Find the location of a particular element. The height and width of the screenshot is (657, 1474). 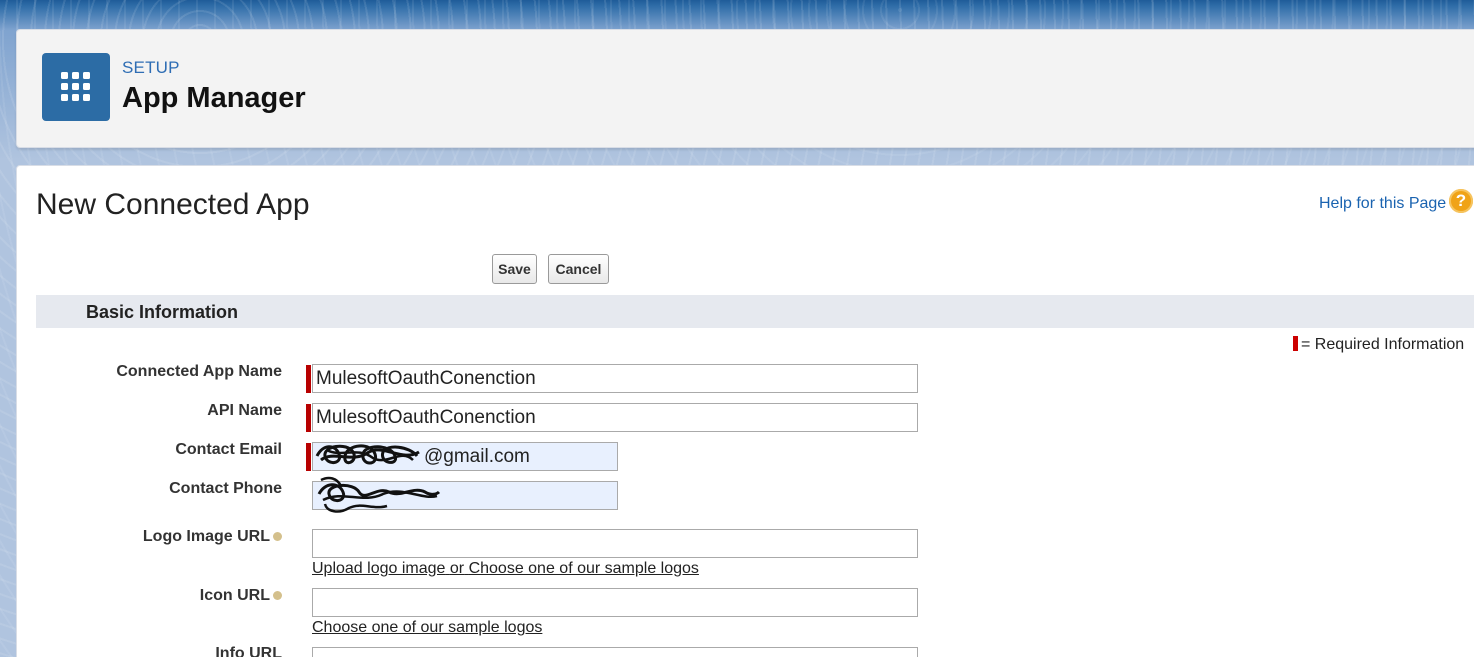

required-legend: = Required Information is located at coordinates (1378, 345).